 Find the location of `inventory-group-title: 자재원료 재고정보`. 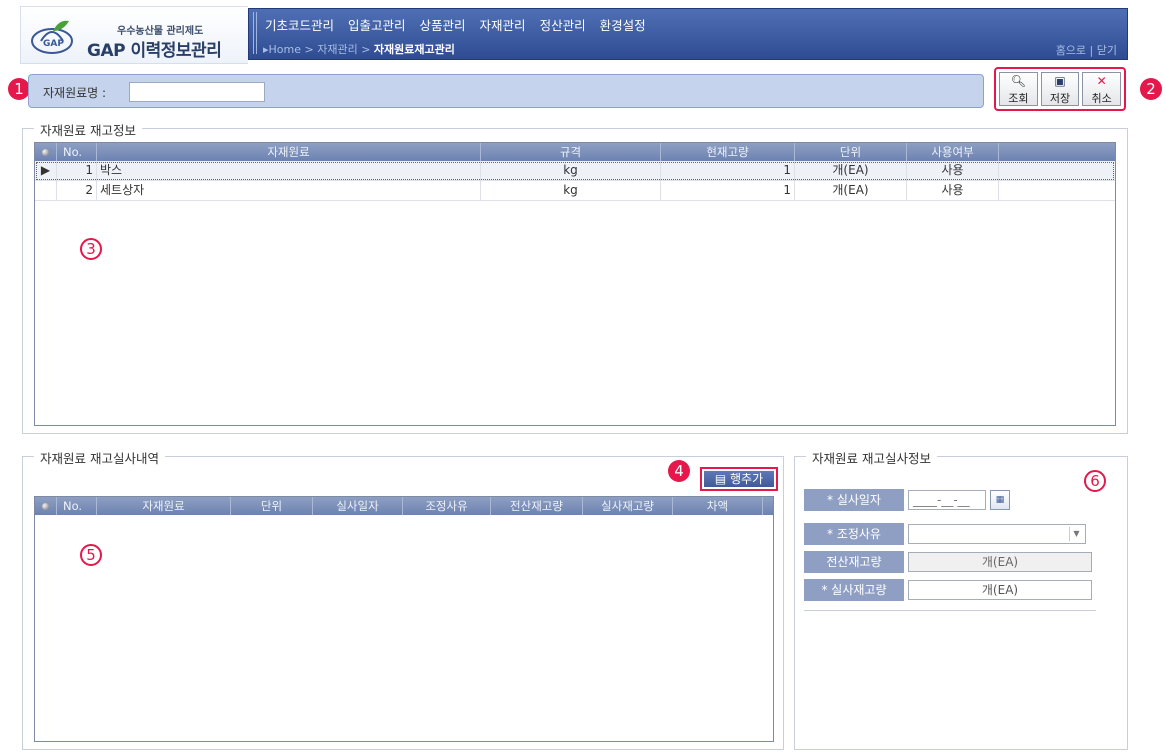

inventory-group-title: 자재원료 재고정보 is located at coordinates (88, 129).